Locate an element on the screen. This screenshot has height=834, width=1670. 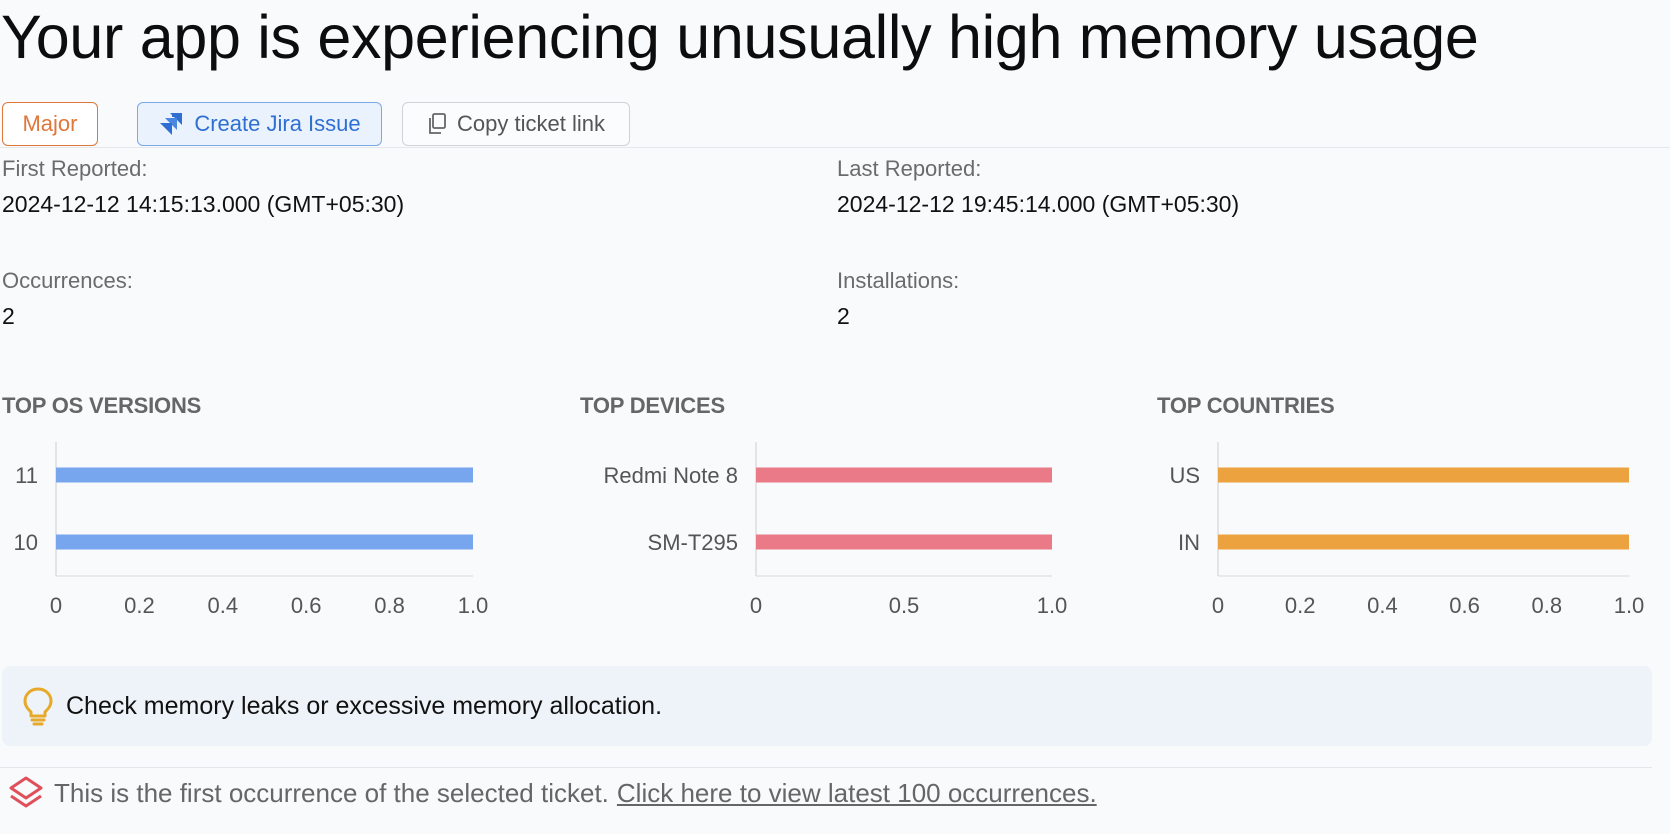
create-jira-issue-button: Create Jira Issue is located at coordinates (259, 124).